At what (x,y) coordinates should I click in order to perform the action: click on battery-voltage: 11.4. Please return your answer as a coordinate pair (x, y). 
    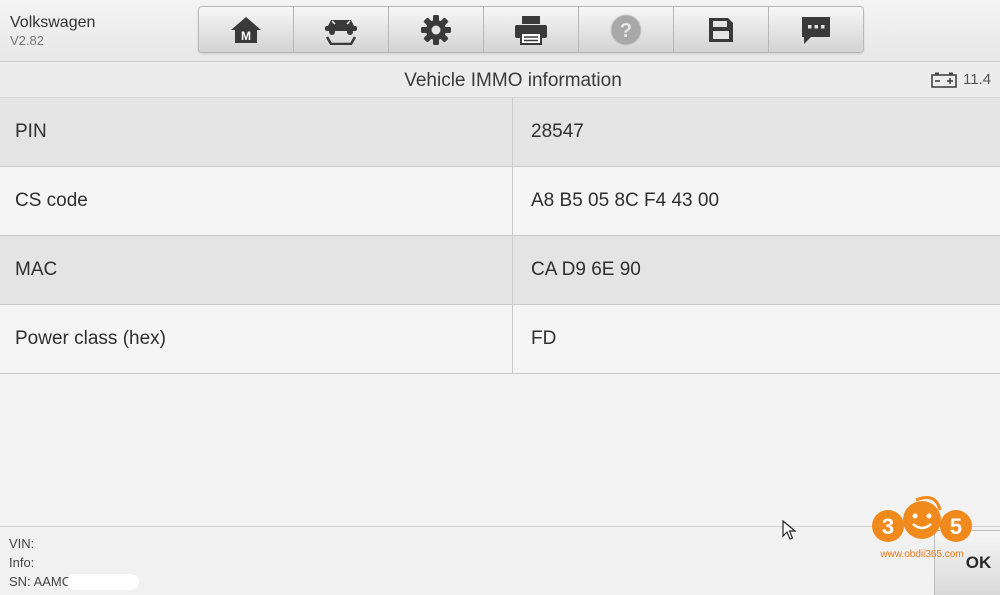
    Looking at the image, I should click on (977, 79).